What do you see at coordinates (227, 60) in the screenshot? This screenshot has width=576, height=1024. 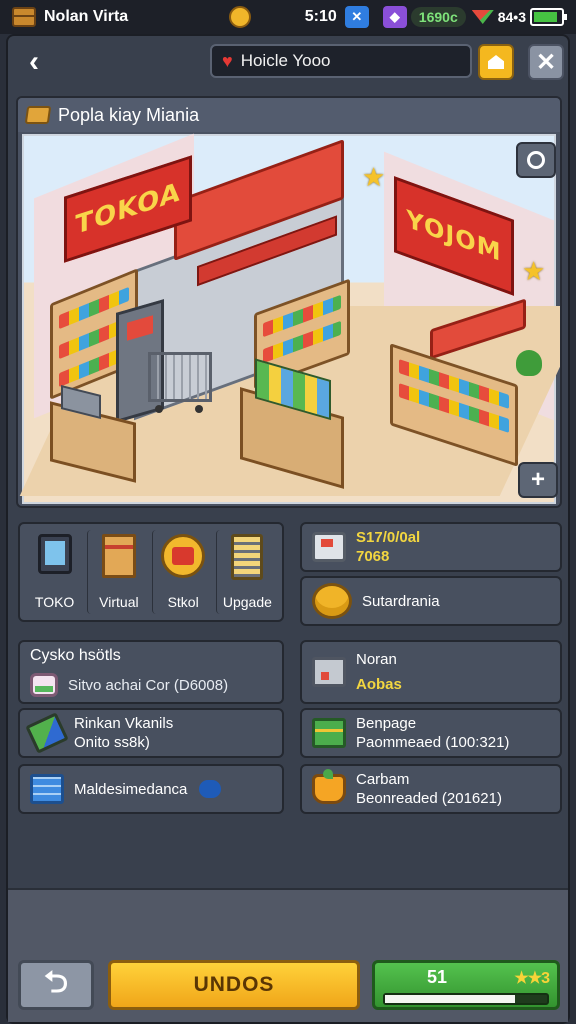 I see `heart-icon: ♥` at bounding box center [227, 60].